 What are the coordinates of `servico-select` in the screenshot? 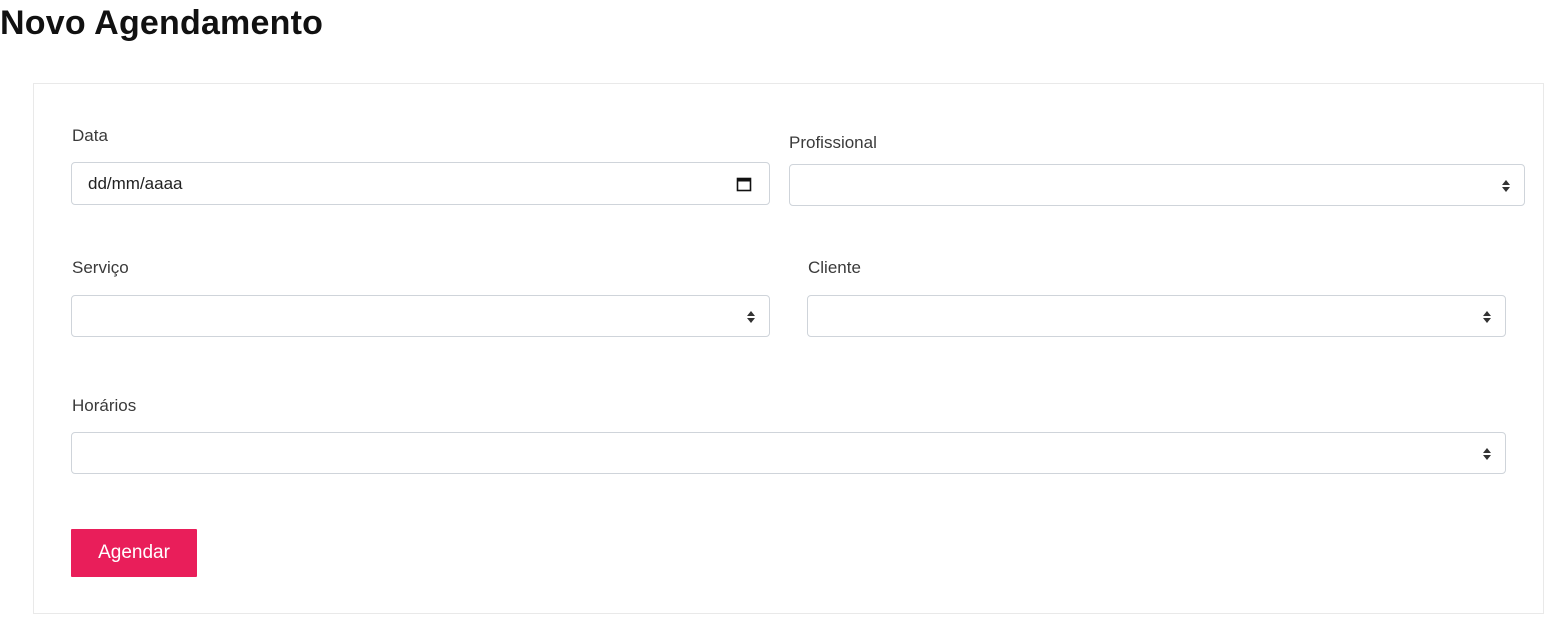 It's located at (420, 316).